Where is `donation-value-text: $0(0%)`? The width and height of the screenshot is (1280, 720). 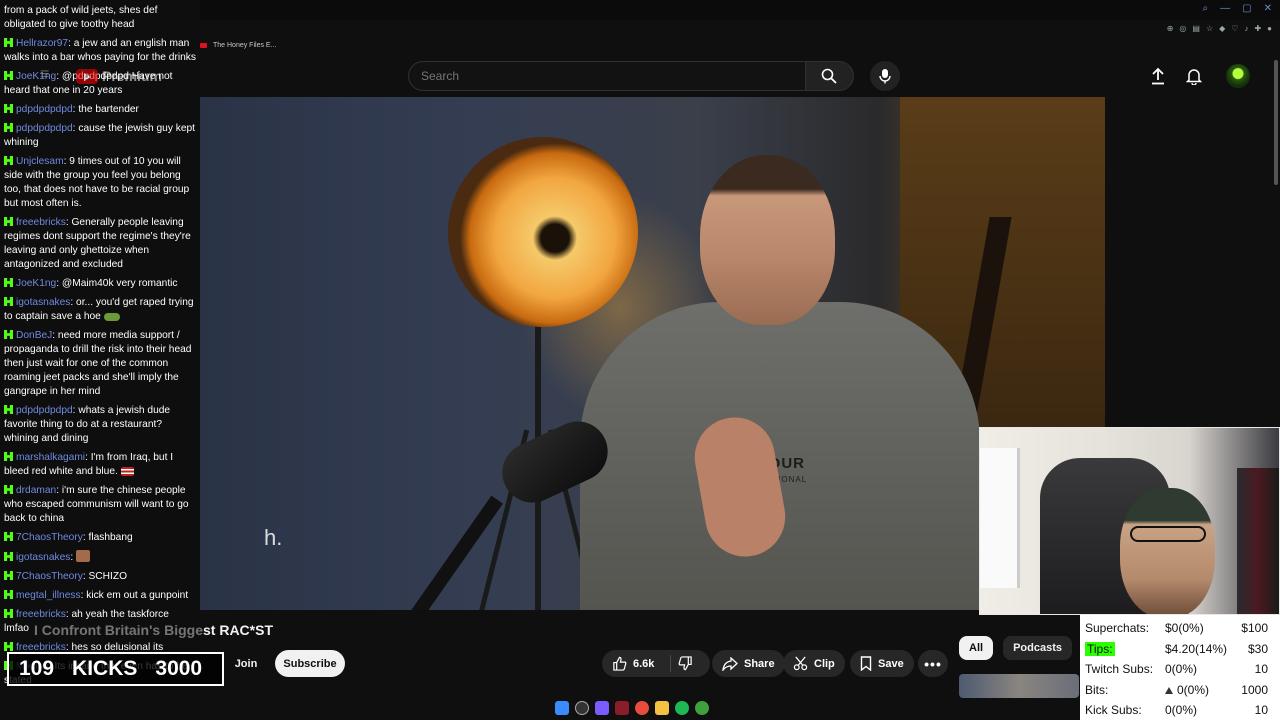
donation-value-text: $0(0%) is located at coordinates (1184, 628).